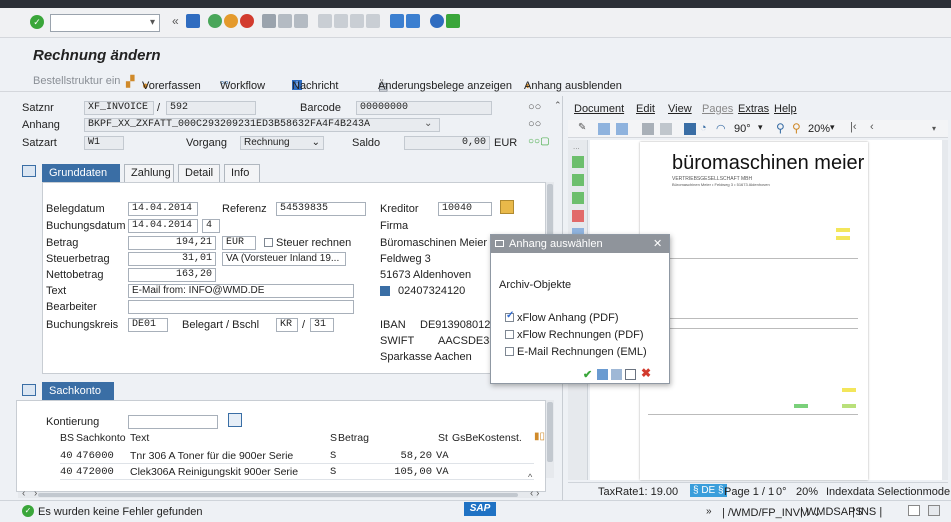 The width and height of the screenshot is (951, 522). Describe the element at coordinates (465, 209) in the screenshot. I see `kreditor-field: 10040` at that location.